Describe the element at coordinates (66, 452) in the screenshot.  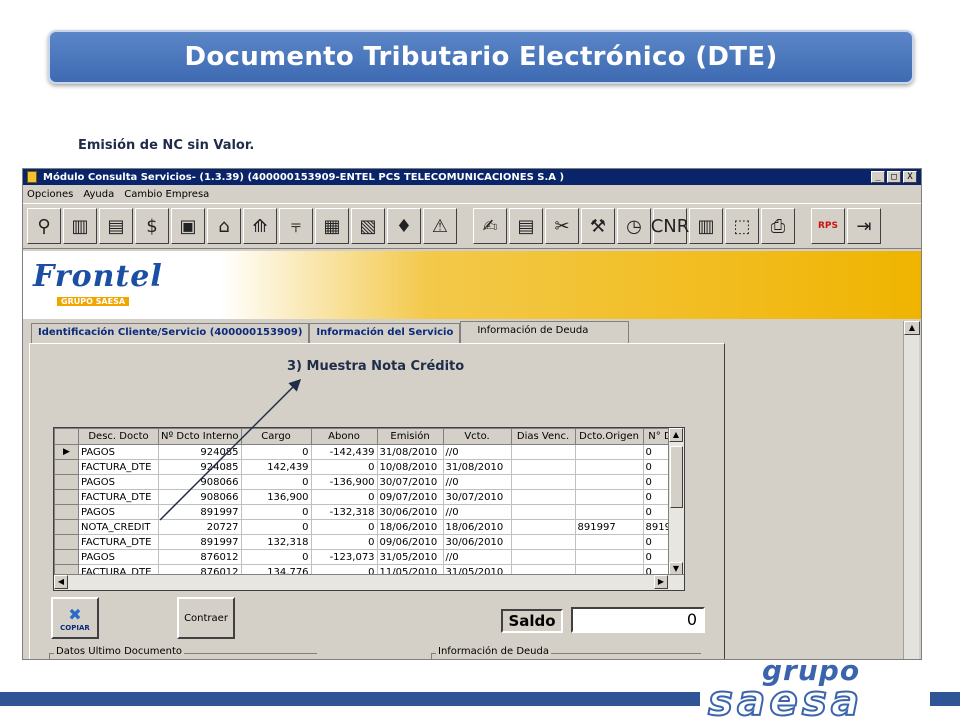
I see `row-selector-arrow-icon: ▶` at that location.